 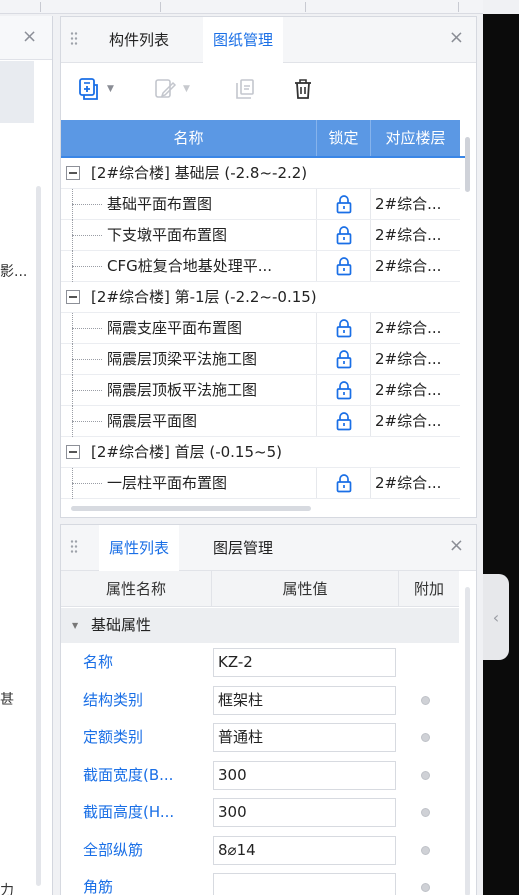 What do you see at coordinates (165, 89) in the screenshot?
I see `edit-drawing-icon` at bounding box center [165, 89].